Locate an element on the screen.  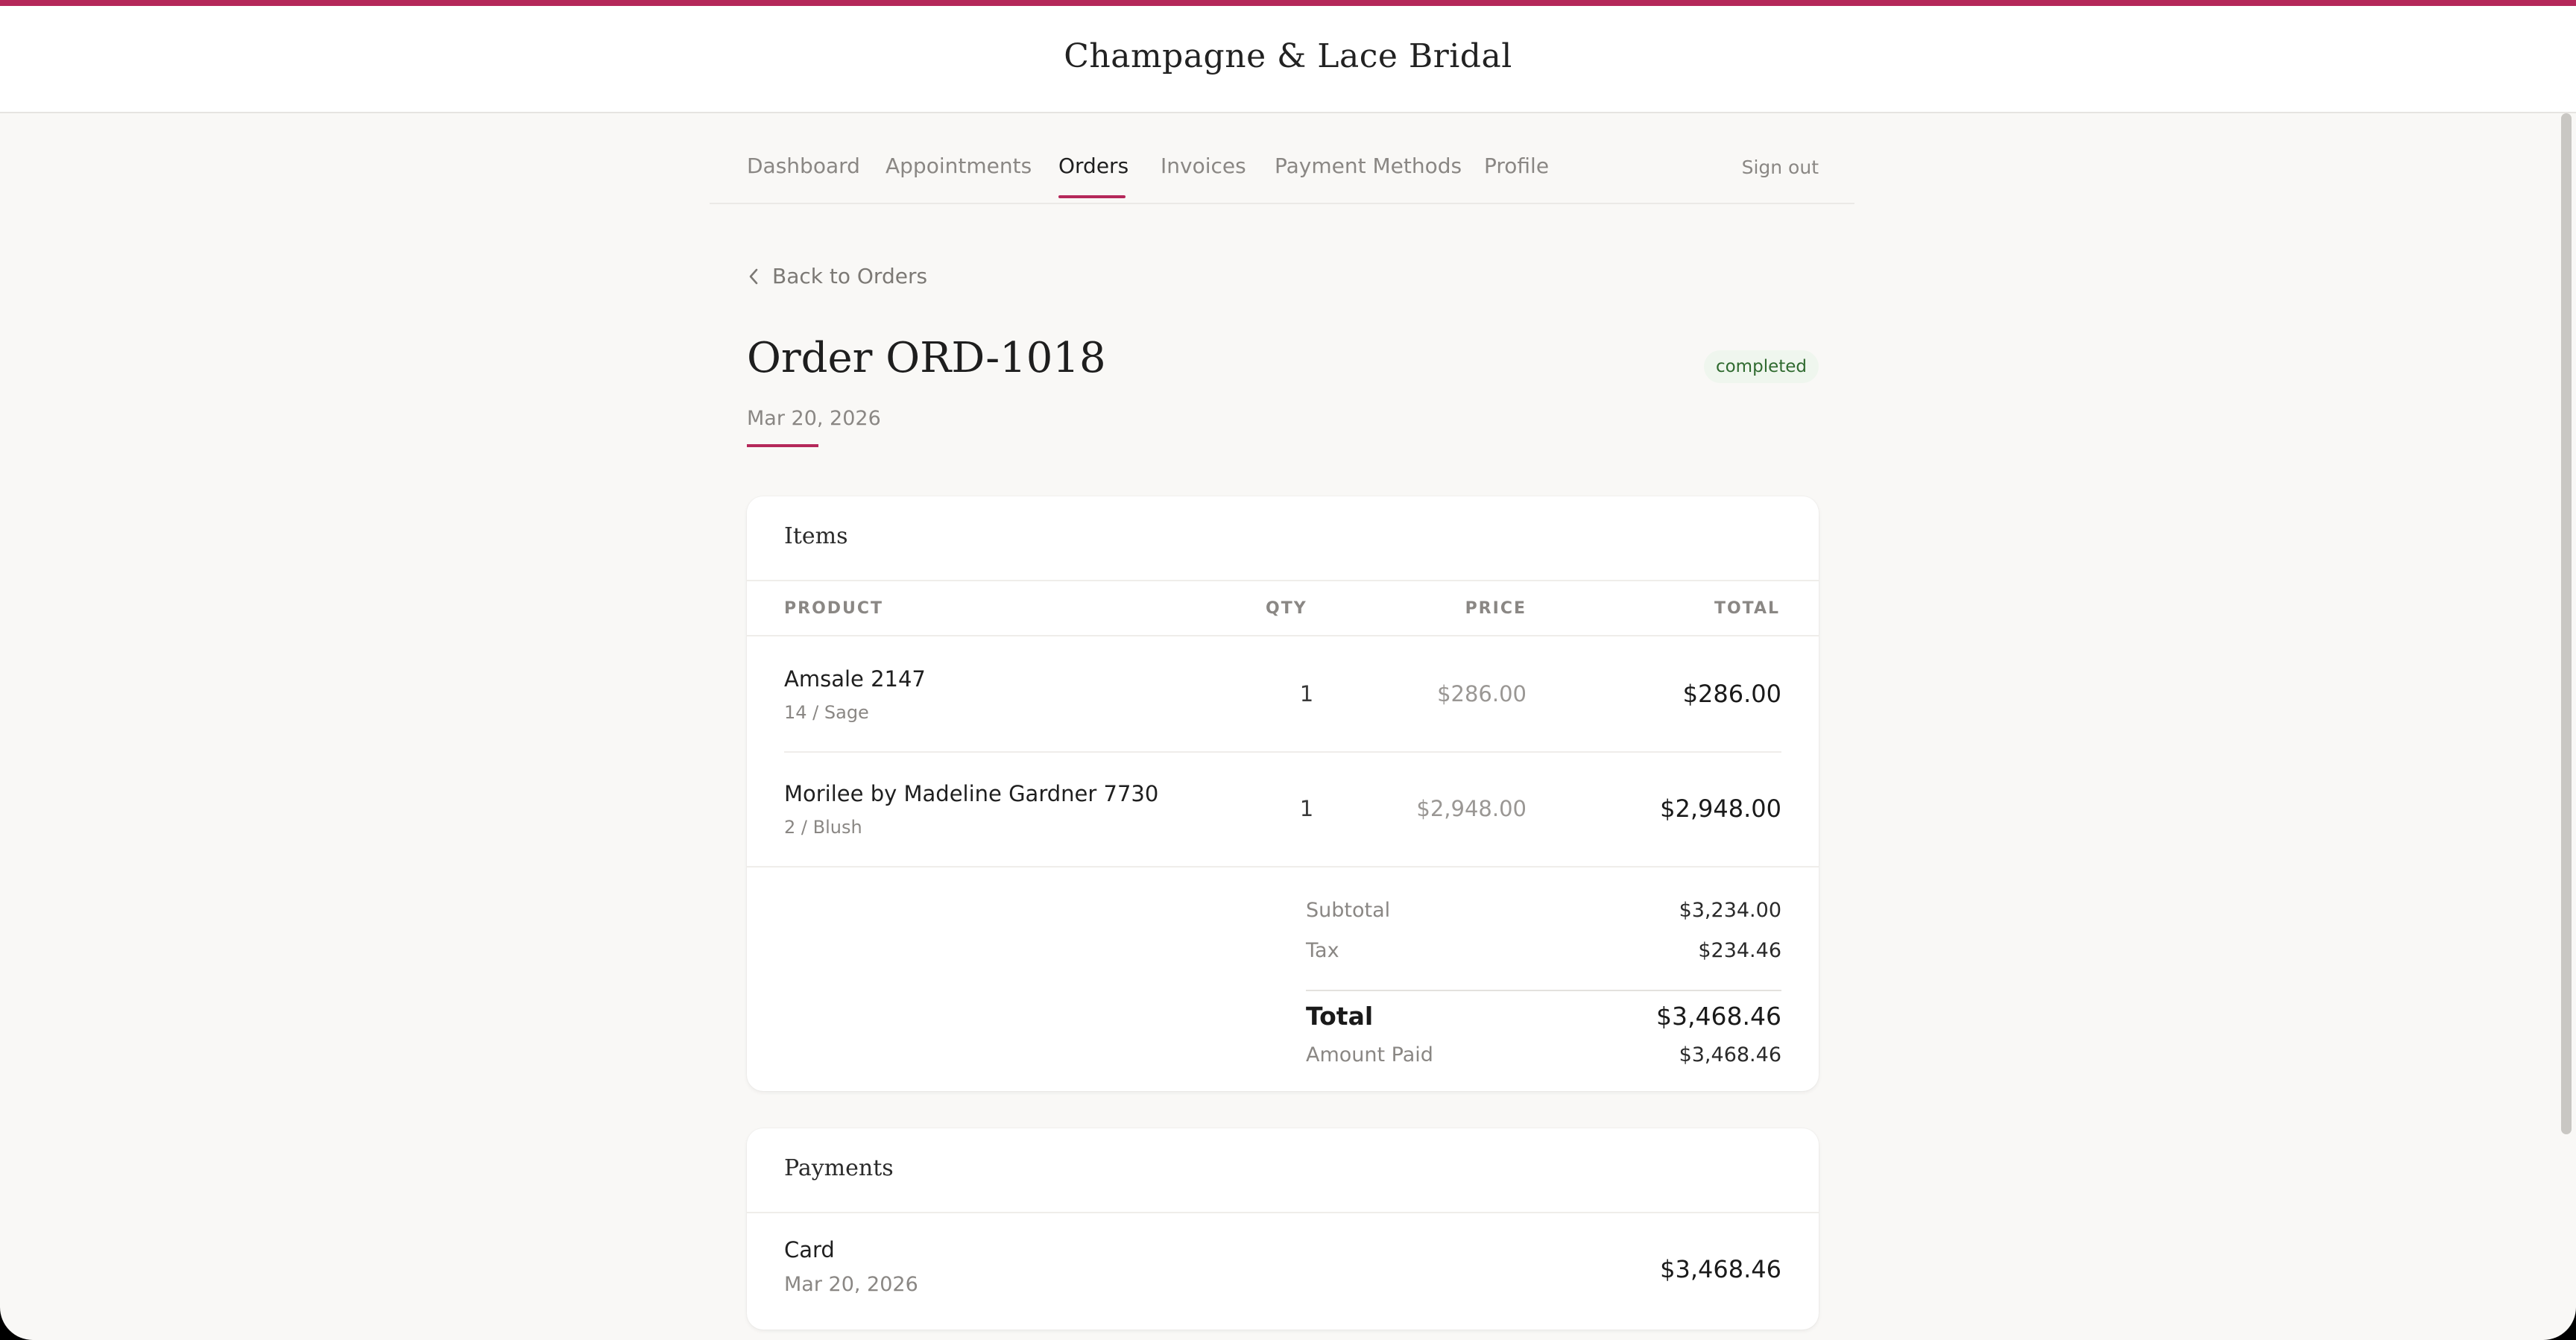
scrollbar is located at coordinates (2566, 623).